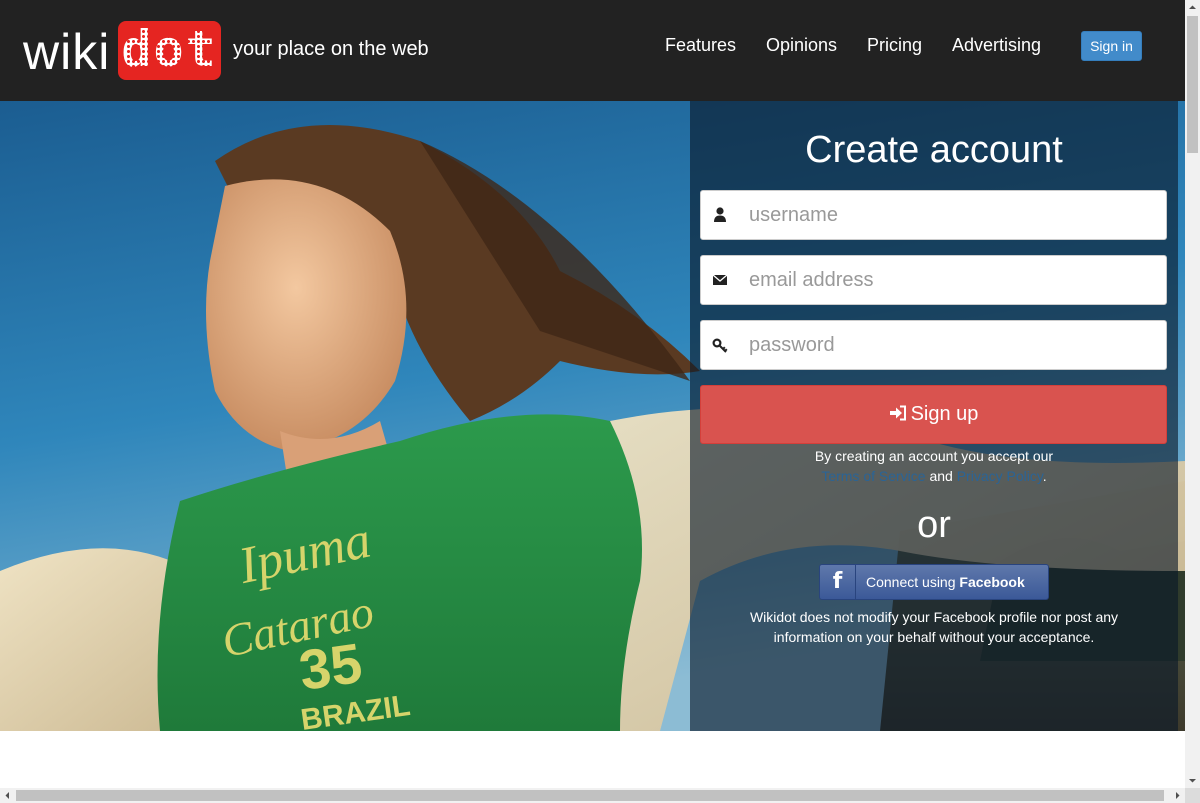  Describe the element at coordinates (838, 582) in the screenshot. I see `facebook-icon: f` at that location.